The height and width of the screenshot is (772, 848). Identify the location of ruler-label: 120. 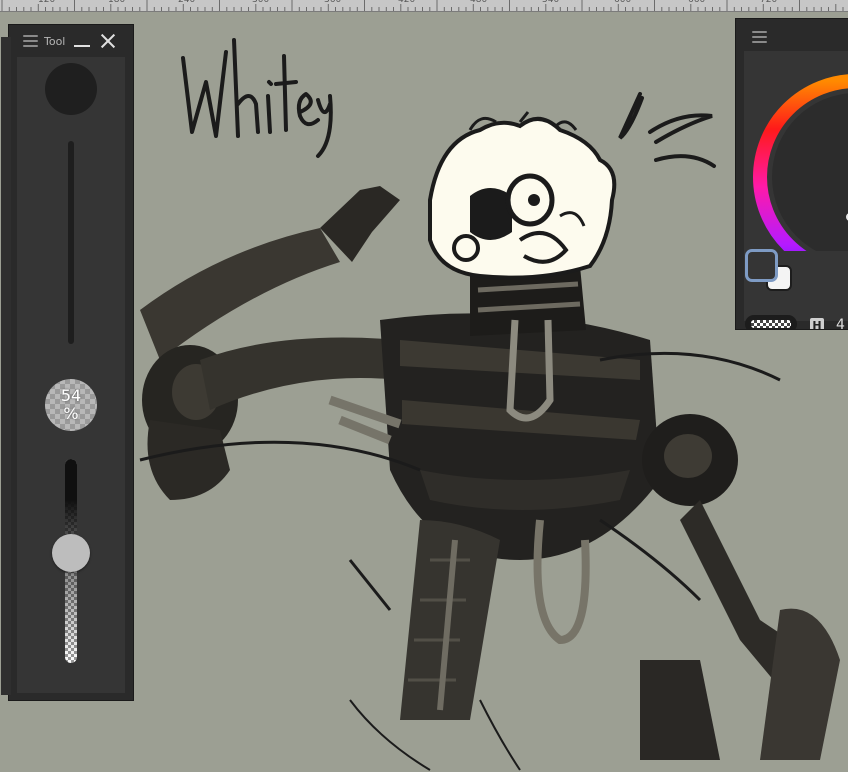
(47, 2).